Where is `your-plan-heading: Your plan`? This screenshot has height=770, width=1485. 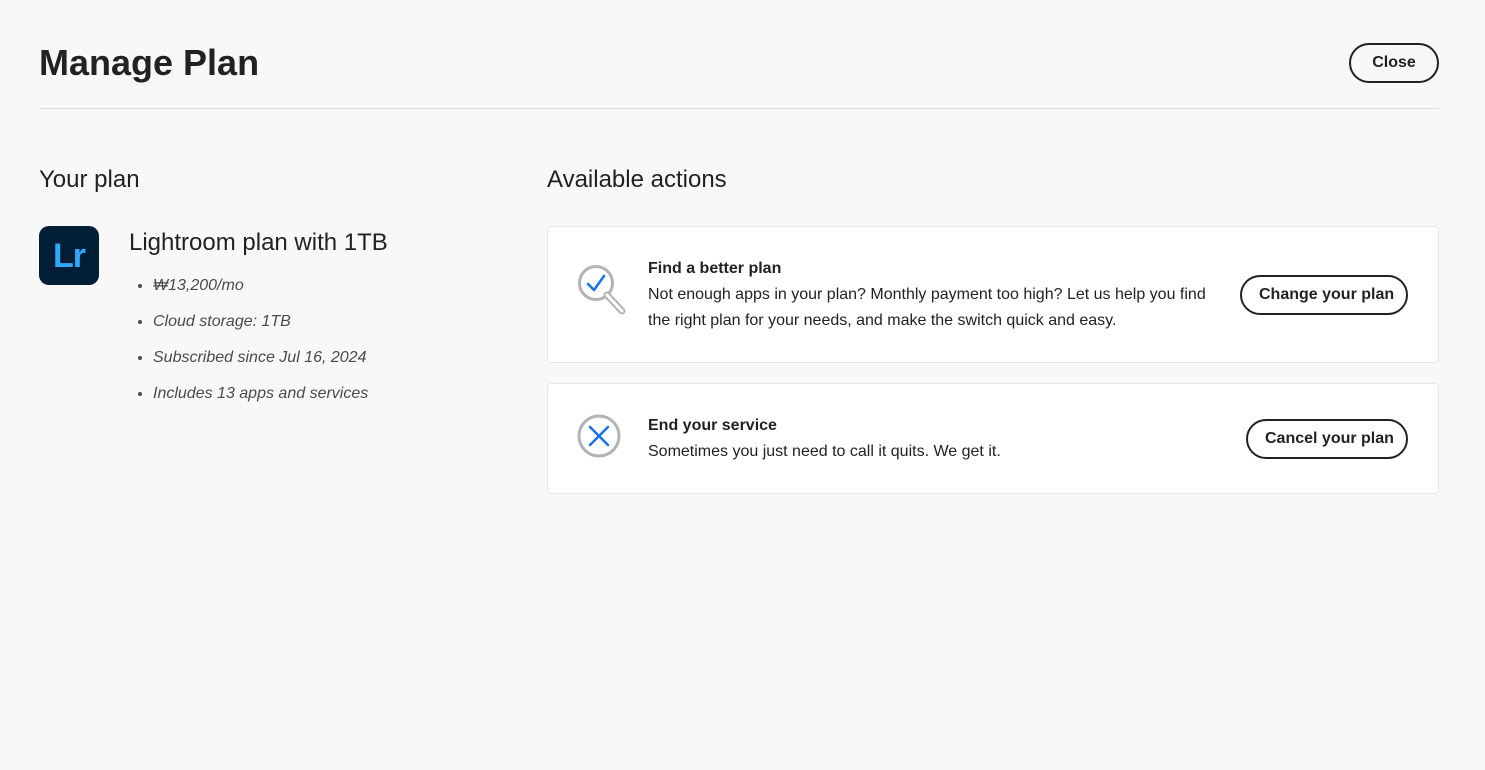 your-plan-heading: Your plan is located at coordinates (89, 179).